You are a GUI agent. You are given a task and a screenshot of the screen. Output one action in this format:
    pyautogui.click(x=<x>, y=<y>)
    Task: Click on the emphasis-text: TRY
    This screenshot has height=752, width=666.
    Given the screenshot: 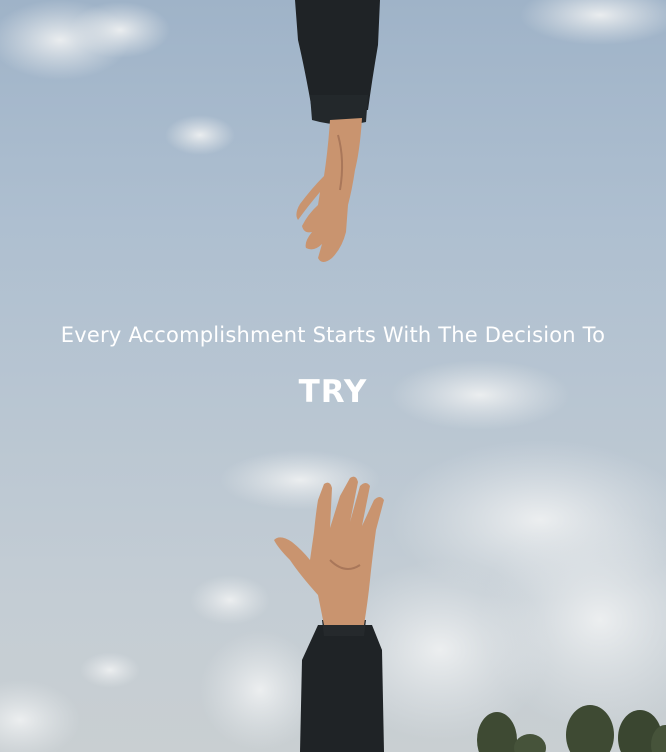 What is the action you would take?
    pyautogui.click(x=333, y=392)
    